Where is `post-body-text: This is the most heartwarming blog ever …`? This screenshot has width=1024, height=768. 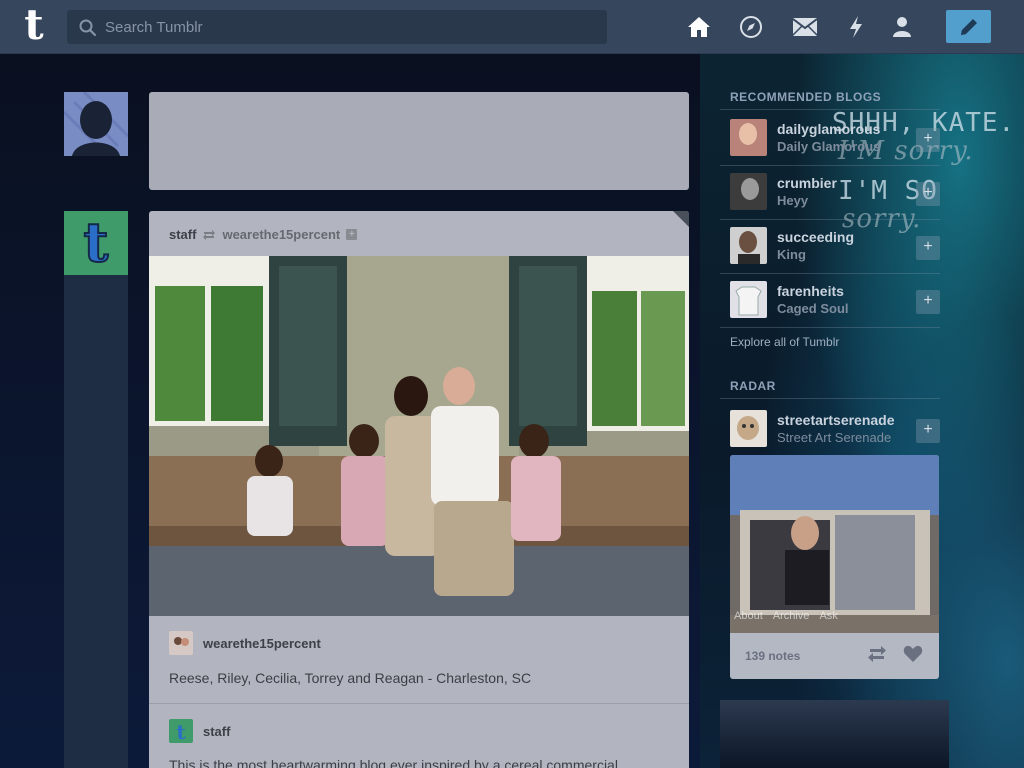 post-body-text: This is the most heartwarming blog ever … is located at coordinates (395, 762).